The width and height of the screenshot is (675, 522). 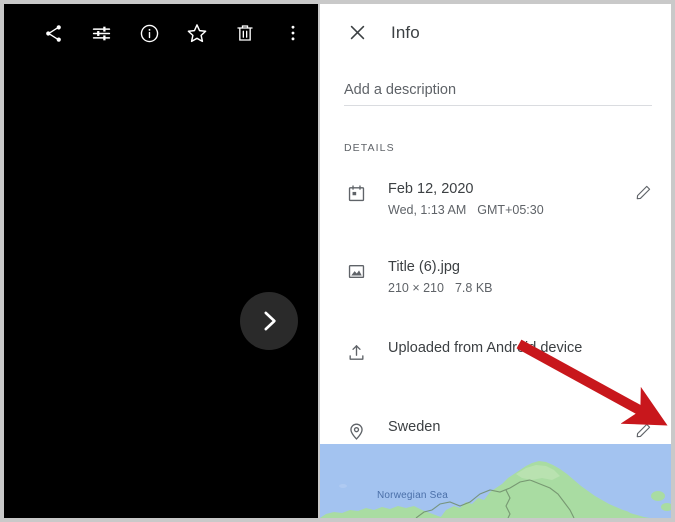 I want to click on page-title: Info, so click(x=405, y=32).